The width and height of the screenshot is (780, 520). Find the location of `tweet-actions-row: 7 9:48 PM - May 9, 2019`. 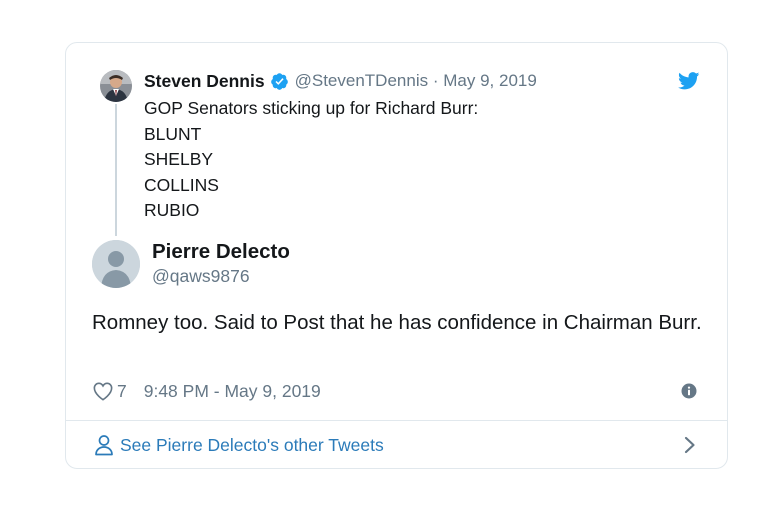

tweet-actions-row: 7 9:48 PM - May 9, 2019 is located at coordinates (206, 391).